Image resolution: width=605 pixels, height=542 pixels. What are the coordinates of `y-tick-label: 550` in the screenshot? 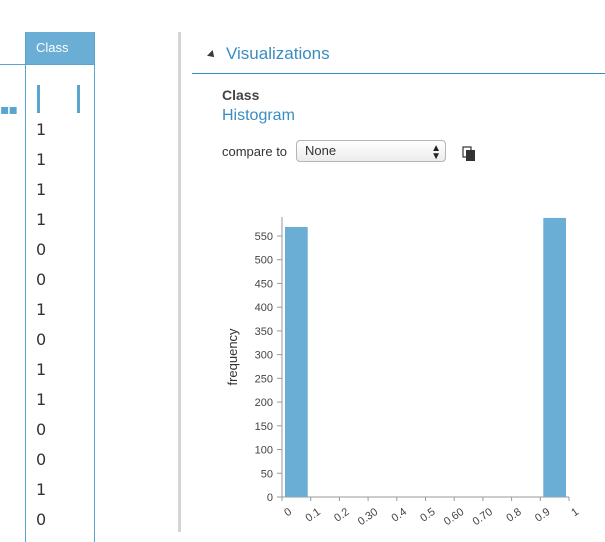 It's located at (264, 237).